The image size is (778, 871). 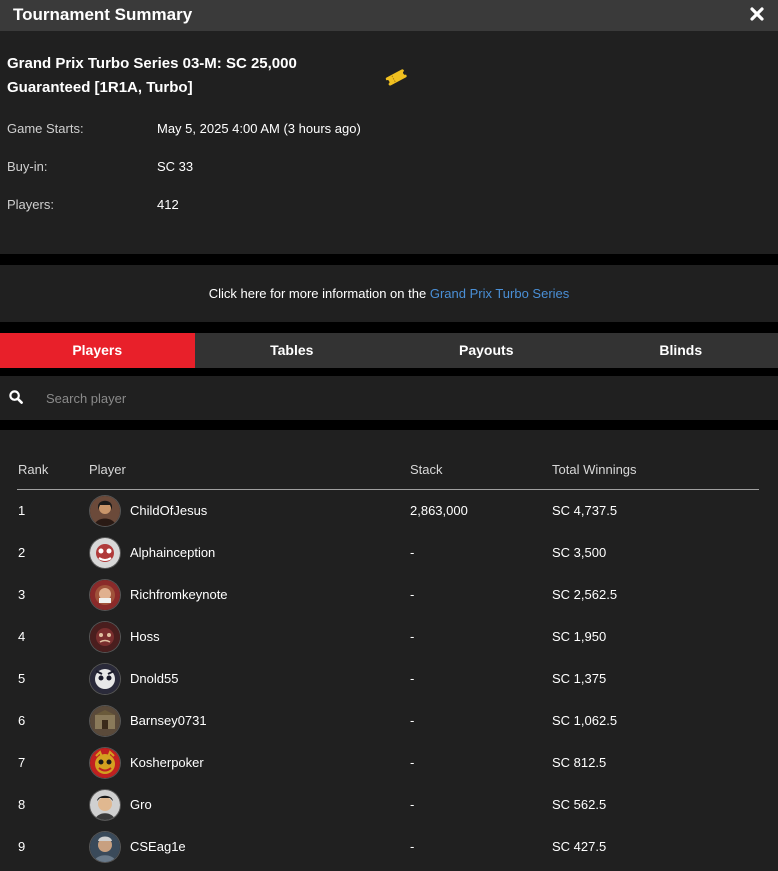 What do you see at coordinates (594, 470) in the screenshot?
I see `header-total-winnings: Total Winnings` at bounding box center [594, 470].